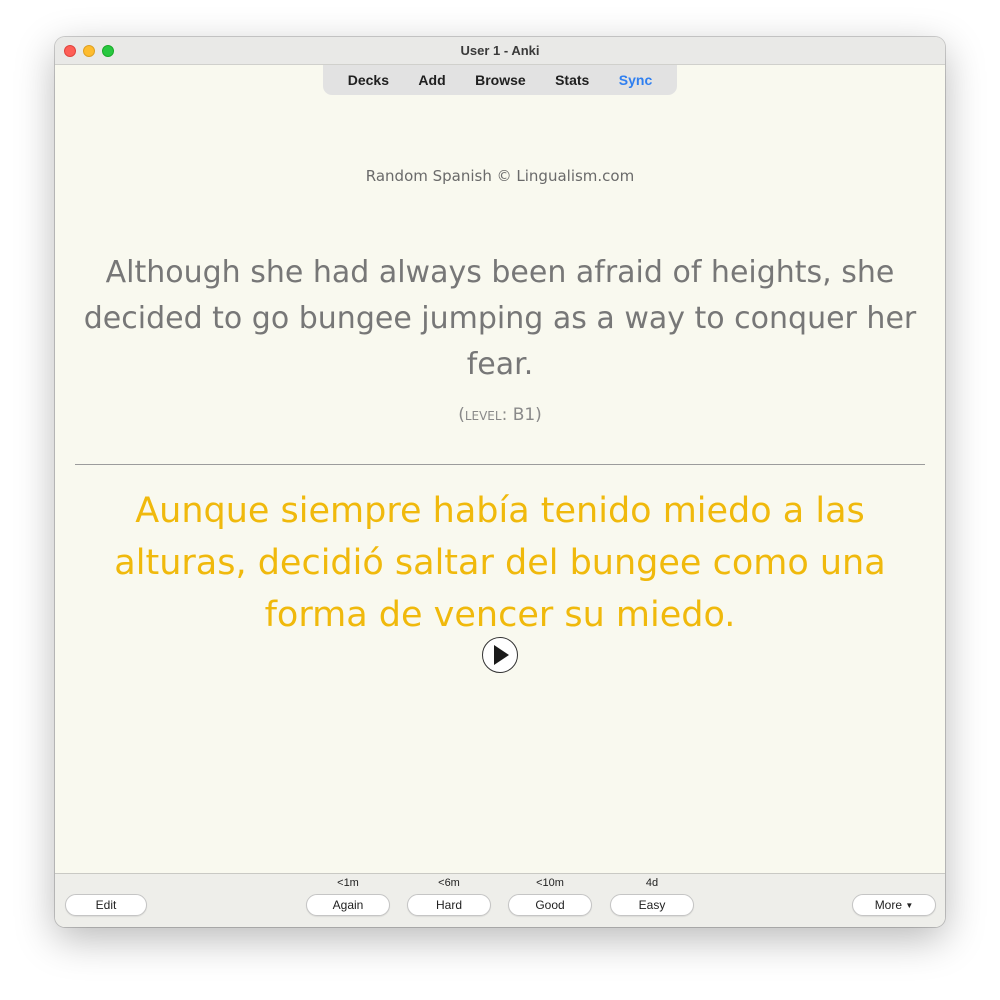 The image size is (1000, 1000). What do you see at coordinates (348, 883) in the screenshot?
I see `again-interval: <1m` at bounding box center [348, 883].